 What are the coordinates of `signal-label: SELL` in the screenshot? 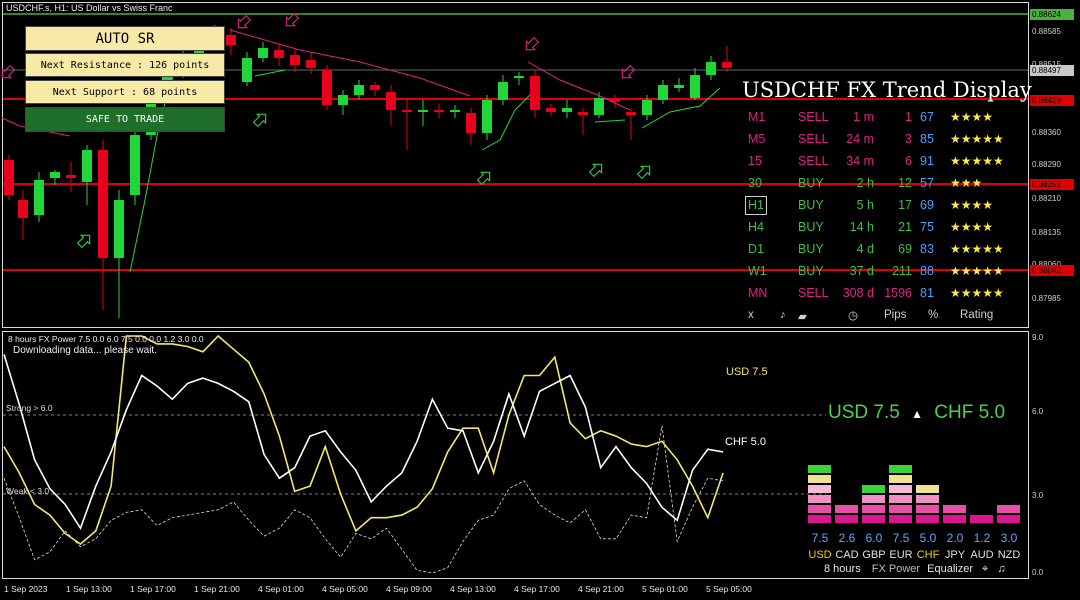 It's located at (813, 117).